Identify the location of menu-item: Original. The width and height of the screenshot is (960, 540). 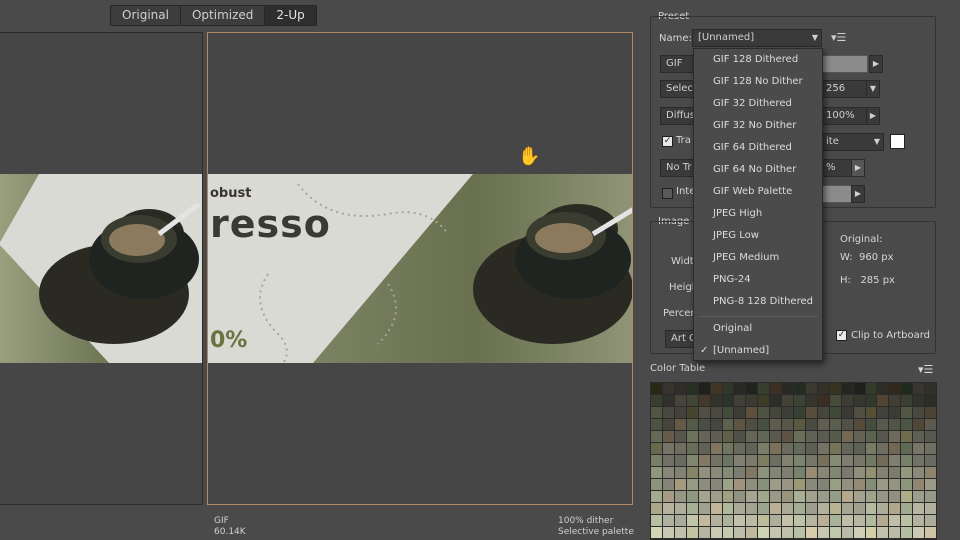
(758, 329).